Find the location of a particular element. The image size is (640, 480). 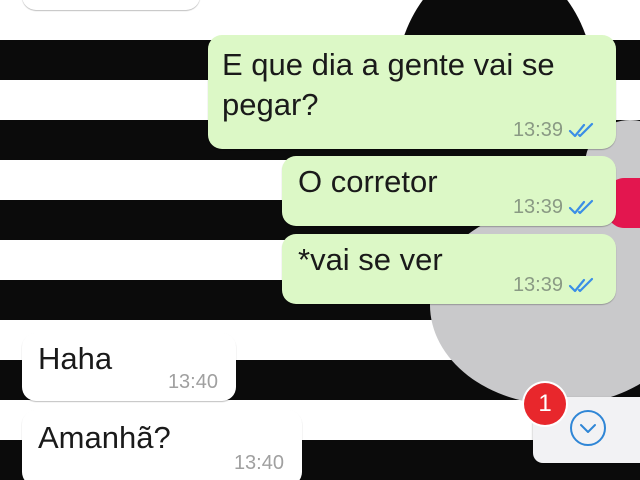

unread-count-badge: 1 is located at coordinates (545, 404).